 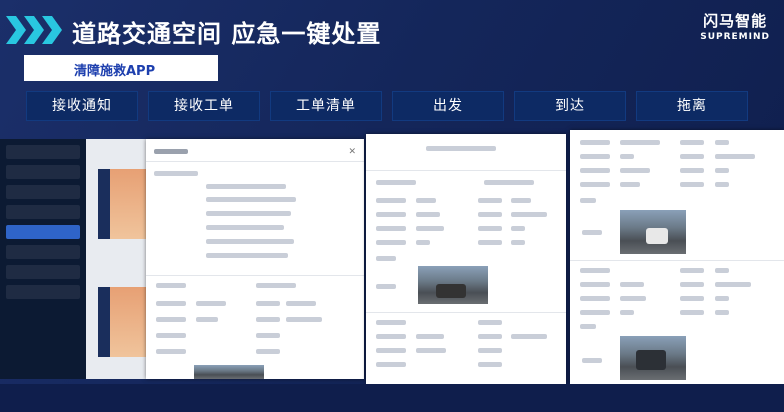 I want to click on step-depart: 出发, so click(x=448, y=106).